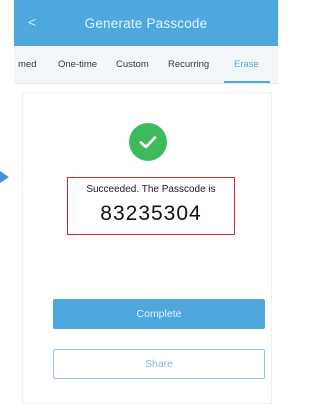  What do you see at coordinates (4, 177) in the screenshot?
I see `pointer-arrow-icon` at bounding box center [4, 177].